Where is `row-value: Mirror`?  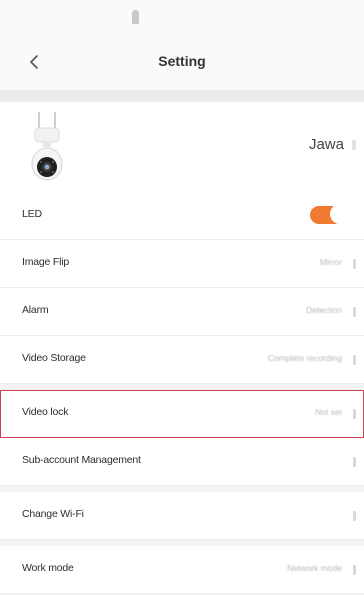
row-value: Mirror is located at coordinates (330, 262).